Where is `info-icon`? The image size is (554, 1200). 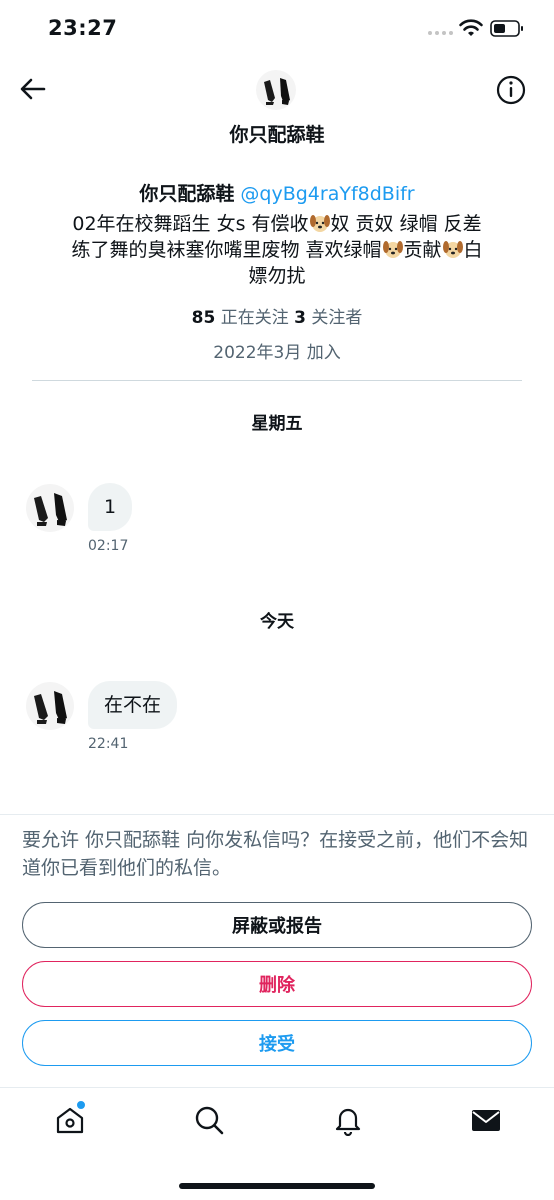 info-icon is located at coordinates (511, 90).